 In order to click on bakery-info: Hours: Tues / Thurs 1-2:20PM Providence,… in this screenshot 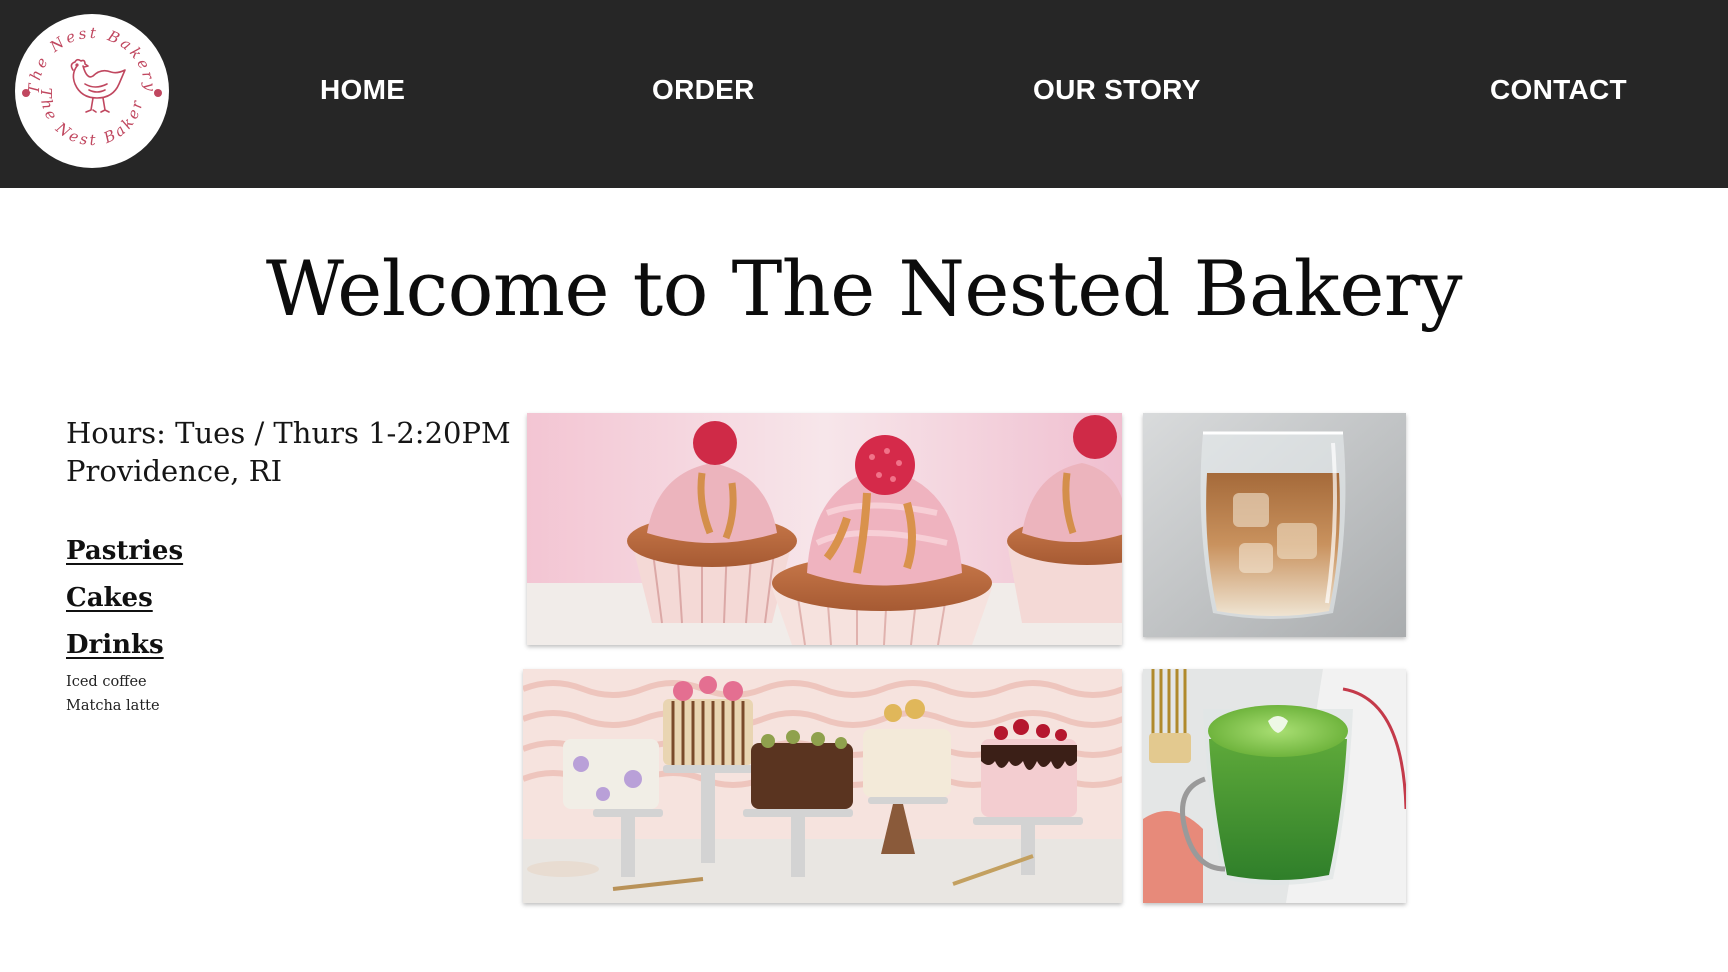, I will do `click(288, 452)`.